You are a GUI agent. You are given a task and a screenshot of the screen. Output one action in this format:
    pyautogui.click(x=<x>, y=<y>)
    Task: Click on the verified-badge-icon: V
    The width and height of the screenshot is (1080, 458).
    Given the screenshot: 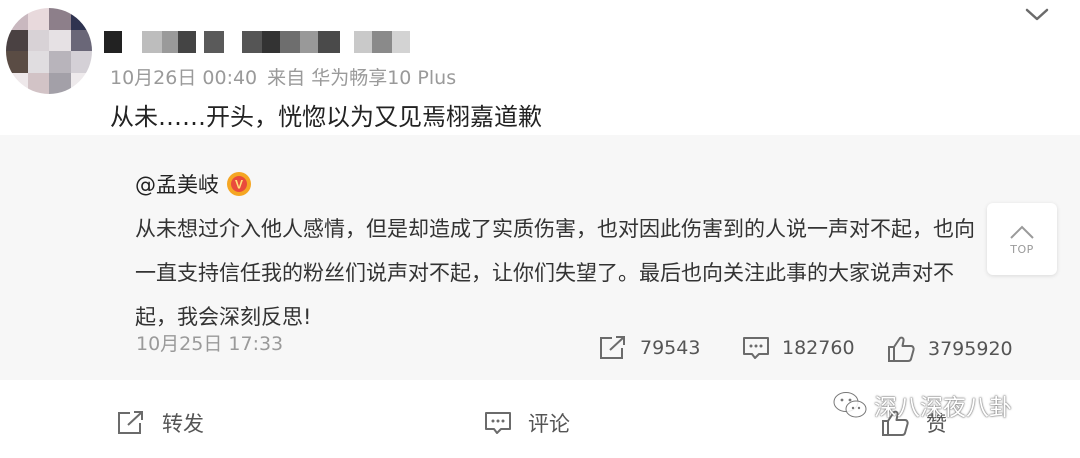 What is the action you would take?
    pyautogui.click(x=239, y=184)
    